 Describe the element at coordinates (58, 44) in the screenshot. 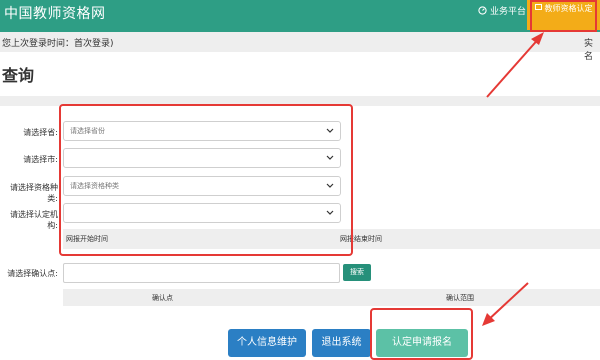

I see `last-login-text: 您上次登录时间：首次登录)` at that location.